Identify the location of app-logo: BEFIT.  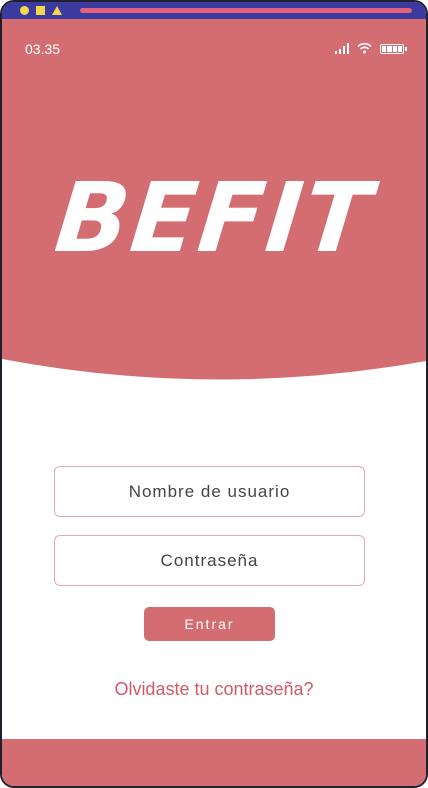
(214, 218).